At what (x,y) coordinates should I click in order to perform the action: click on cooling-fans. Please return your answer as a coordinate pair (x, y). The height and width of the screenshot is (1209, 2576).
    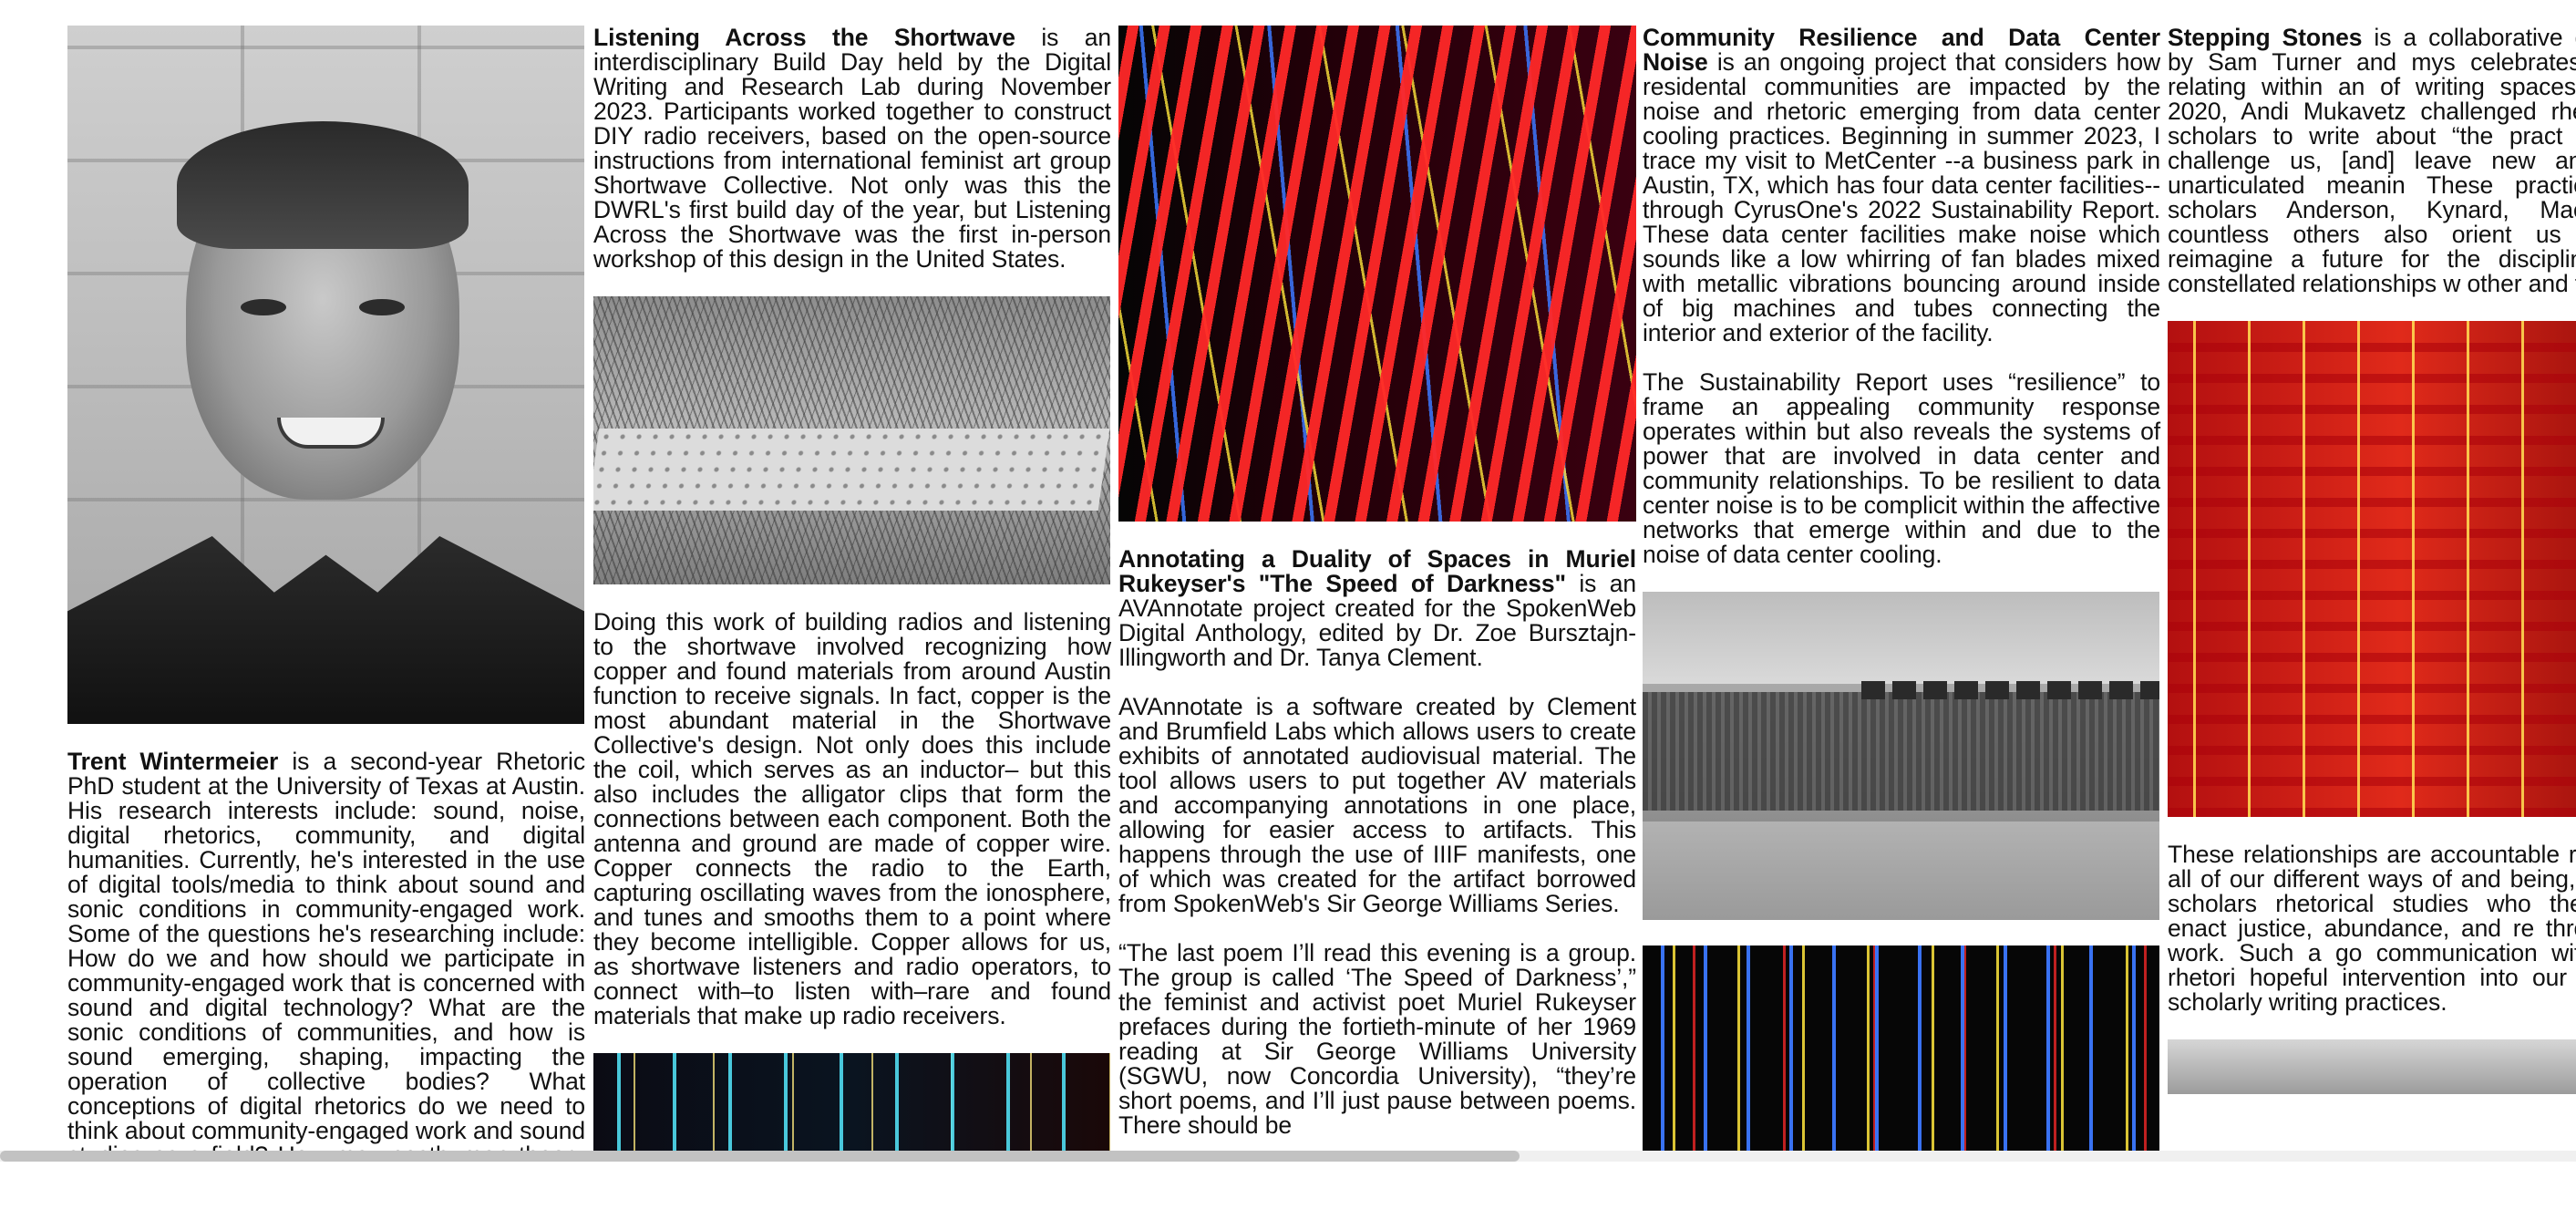
    Looking at the image, I should click on (2010, 690).